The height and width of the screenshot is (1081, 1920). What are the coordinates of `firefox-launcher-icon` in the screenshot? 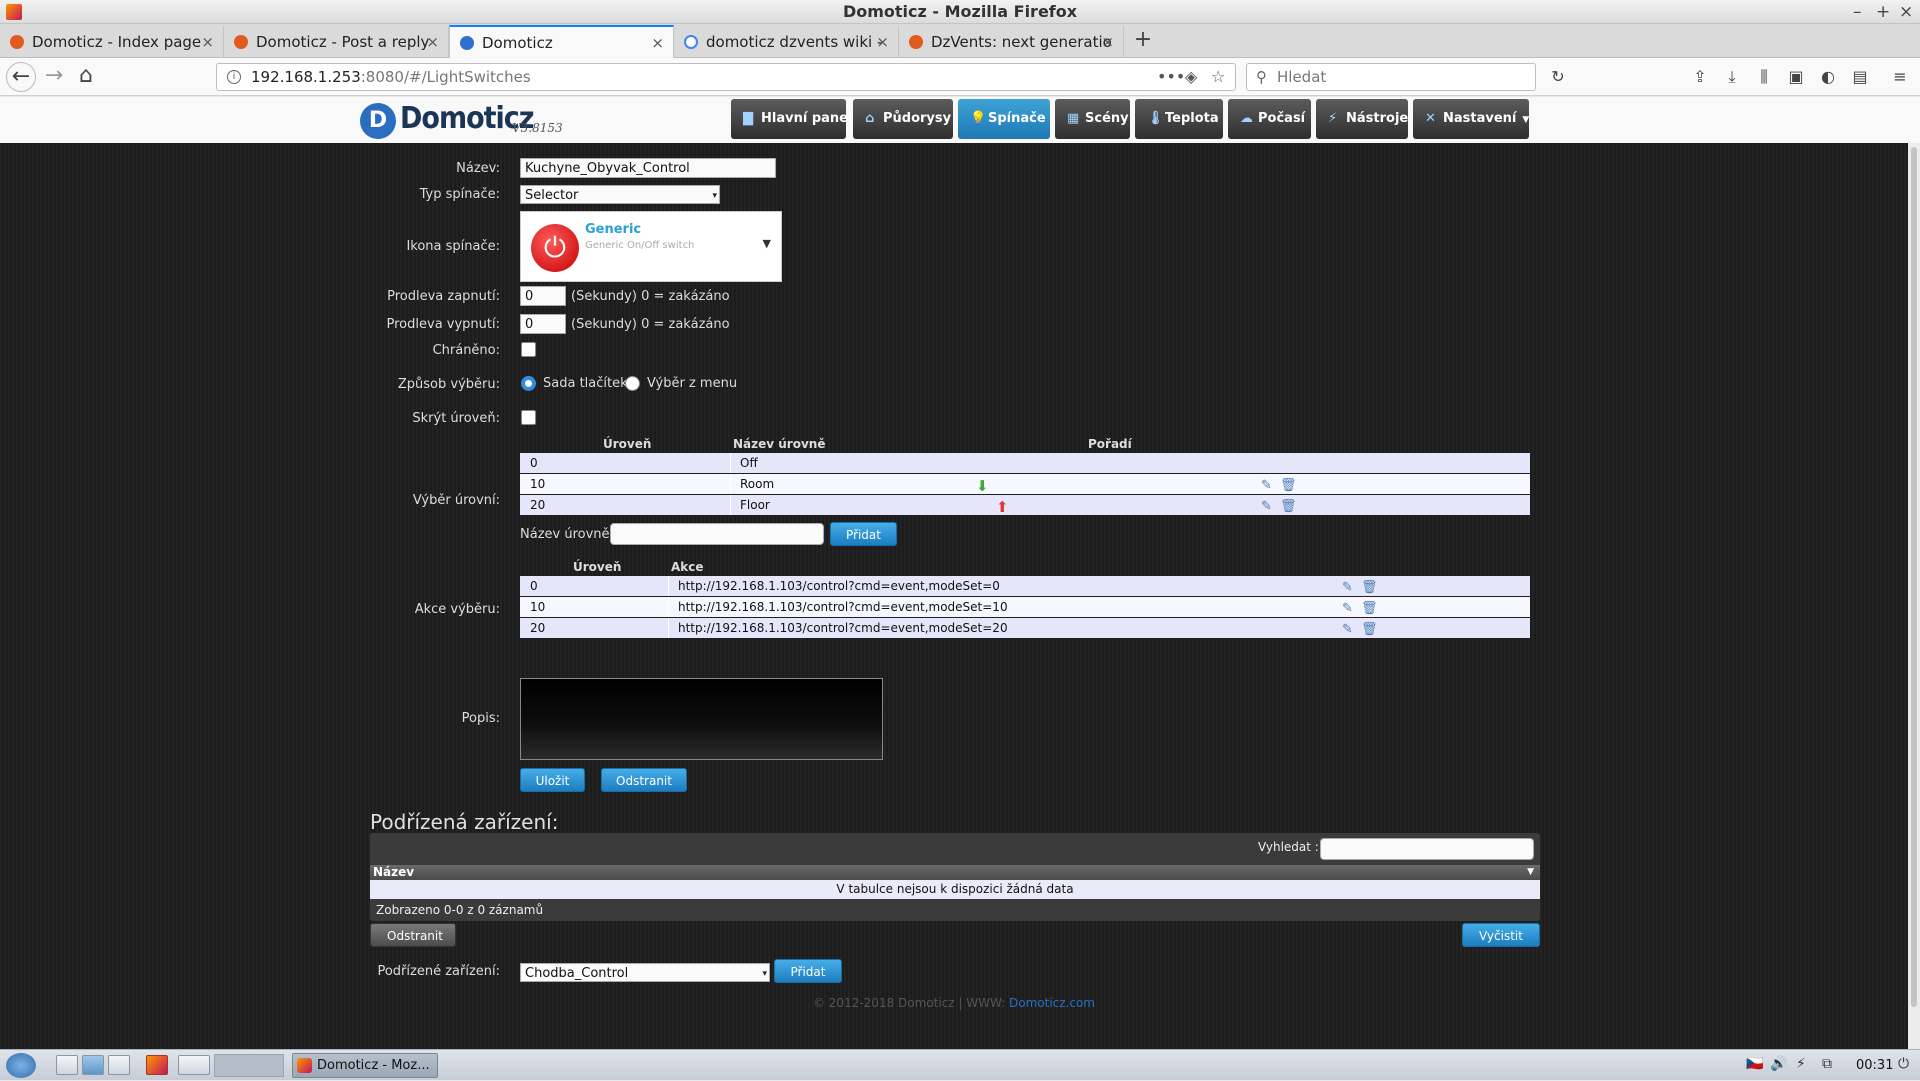 It's located at (157, 1065).